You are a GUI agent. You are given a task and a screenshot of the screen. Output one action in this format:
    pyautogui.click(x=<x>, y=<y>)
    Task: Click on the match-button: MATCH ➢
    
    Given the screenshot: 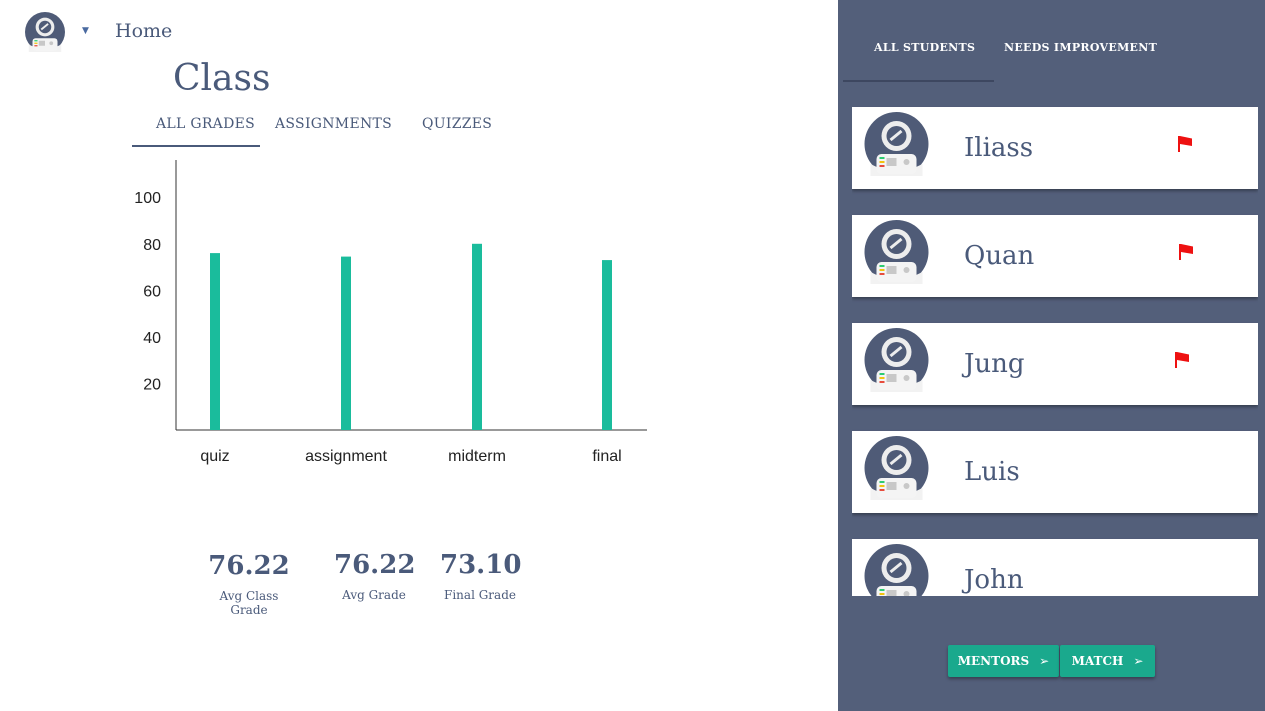 What is the action you would take?
    pyautogui.click(x=1107, y=661)
    